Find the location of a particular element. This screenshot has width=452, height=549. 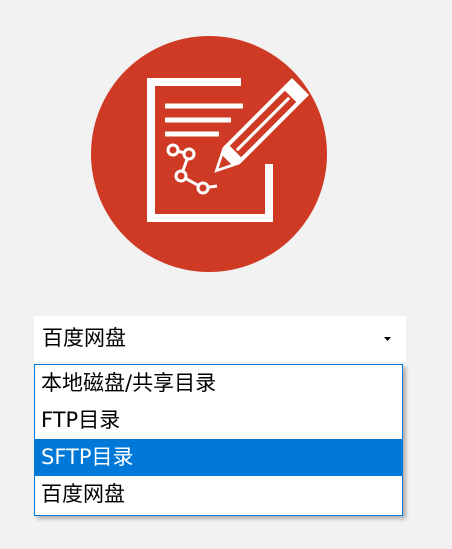

option-sftp: SFTP目录 is located at coordinates (218, 457).